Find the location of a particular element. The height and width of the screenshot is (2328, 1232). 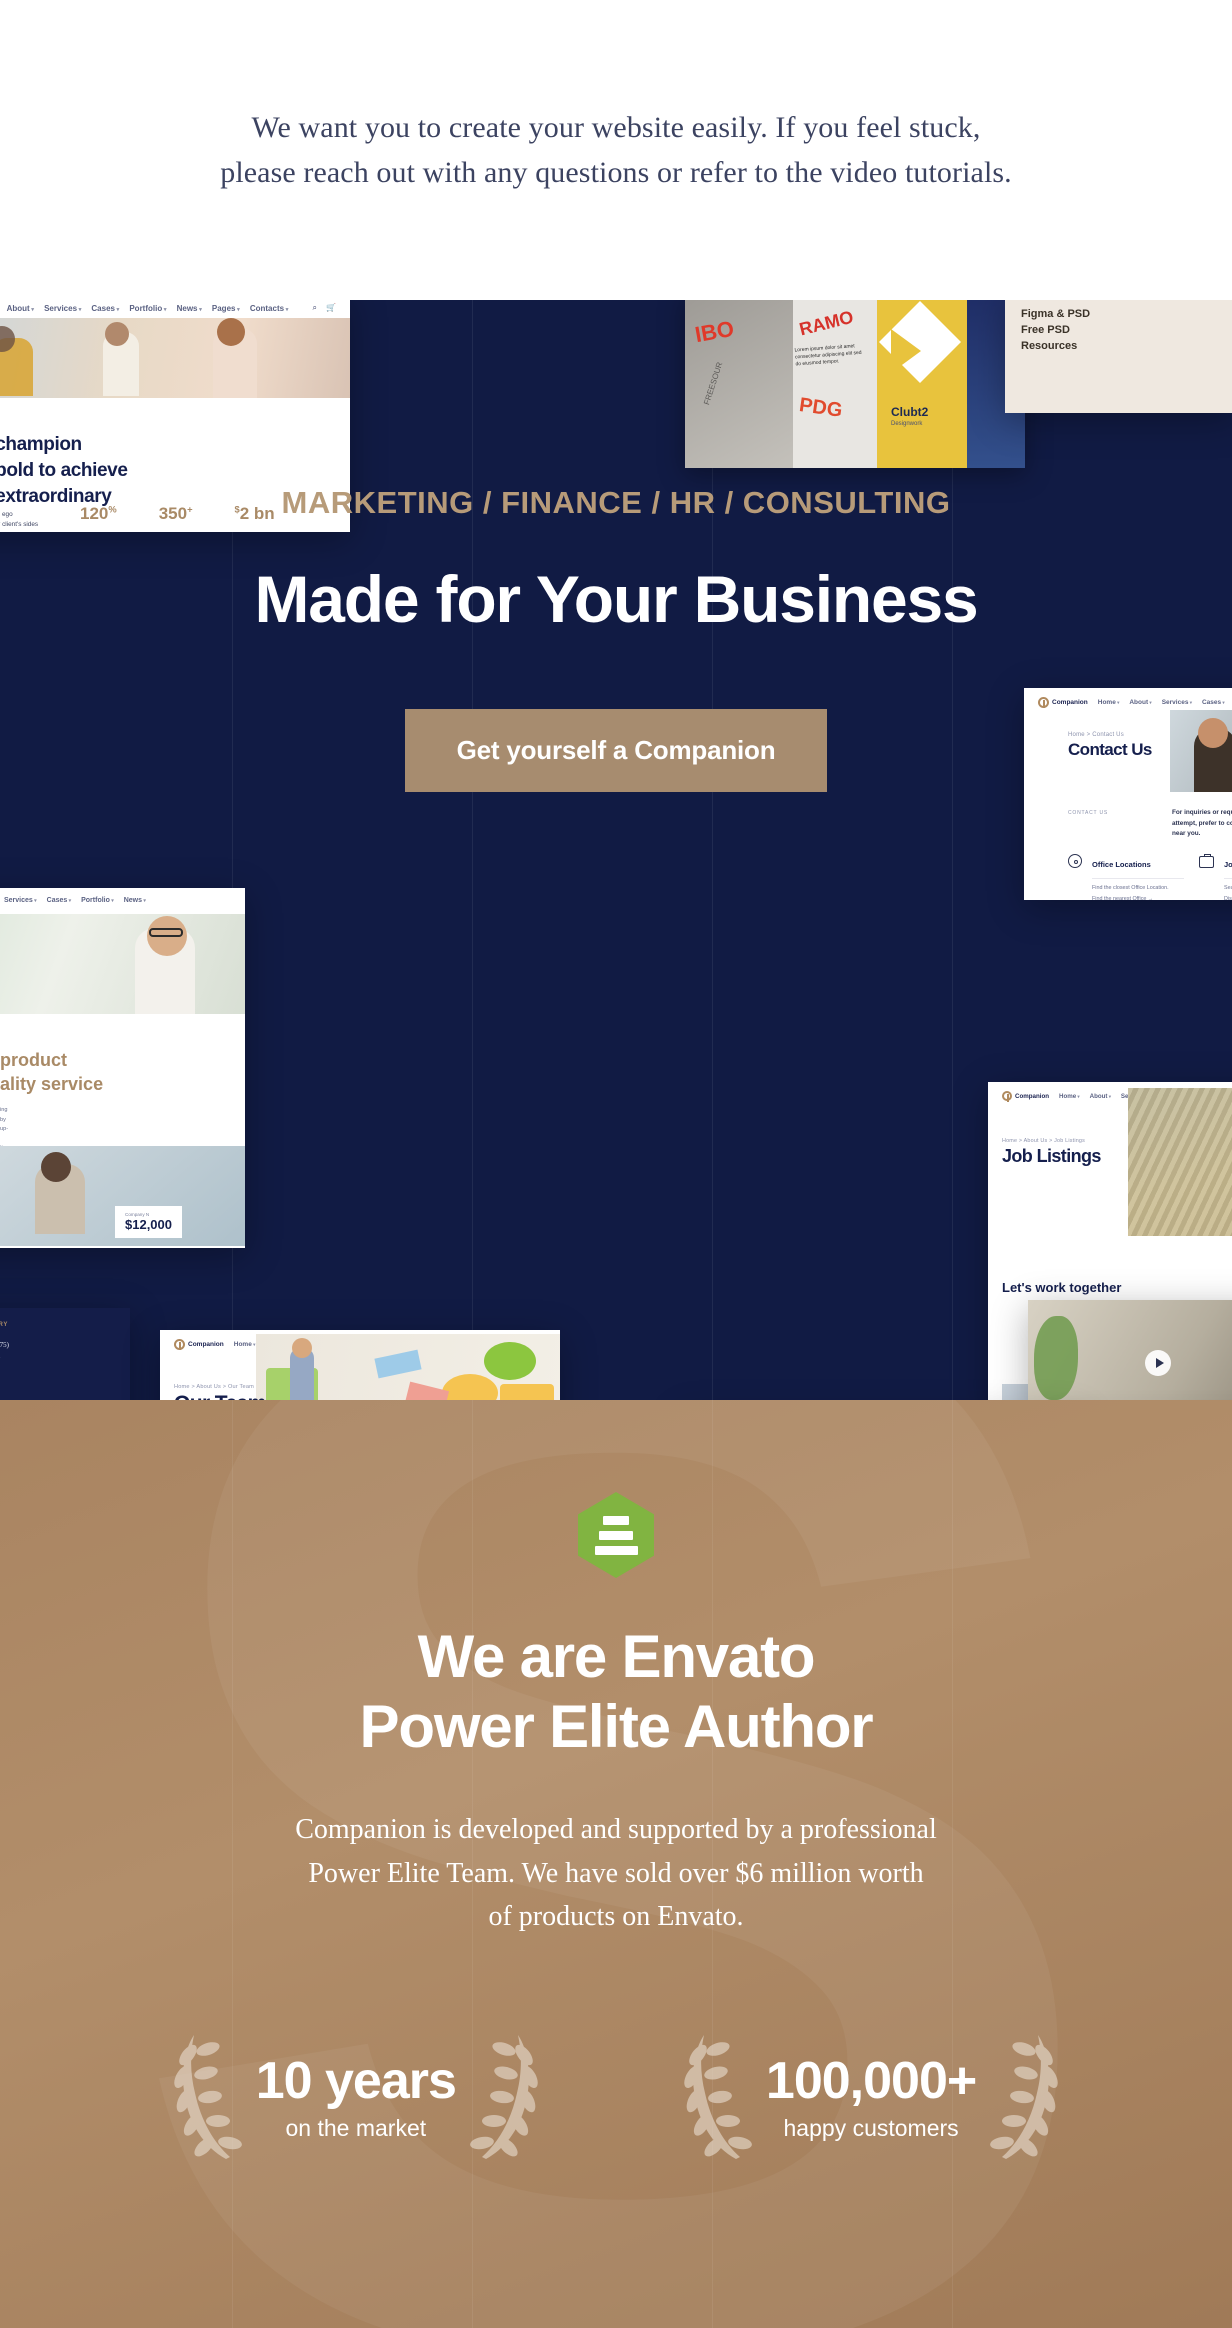

play-icon is located at coordinates (1159, 1362).